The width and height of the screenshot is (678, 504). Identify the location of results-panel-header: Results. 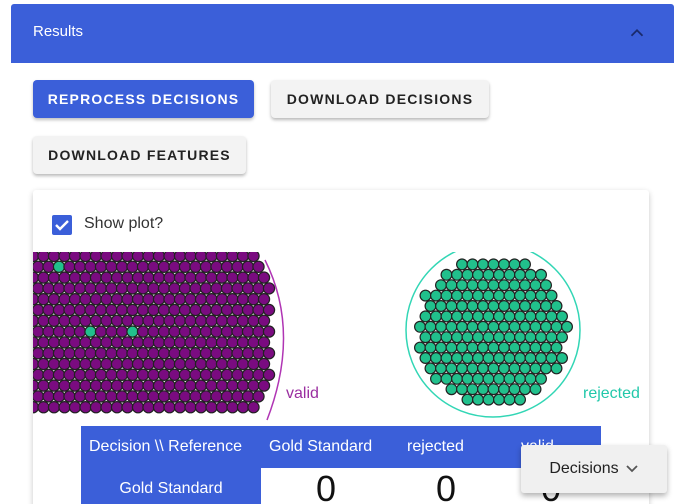
(342, 33).